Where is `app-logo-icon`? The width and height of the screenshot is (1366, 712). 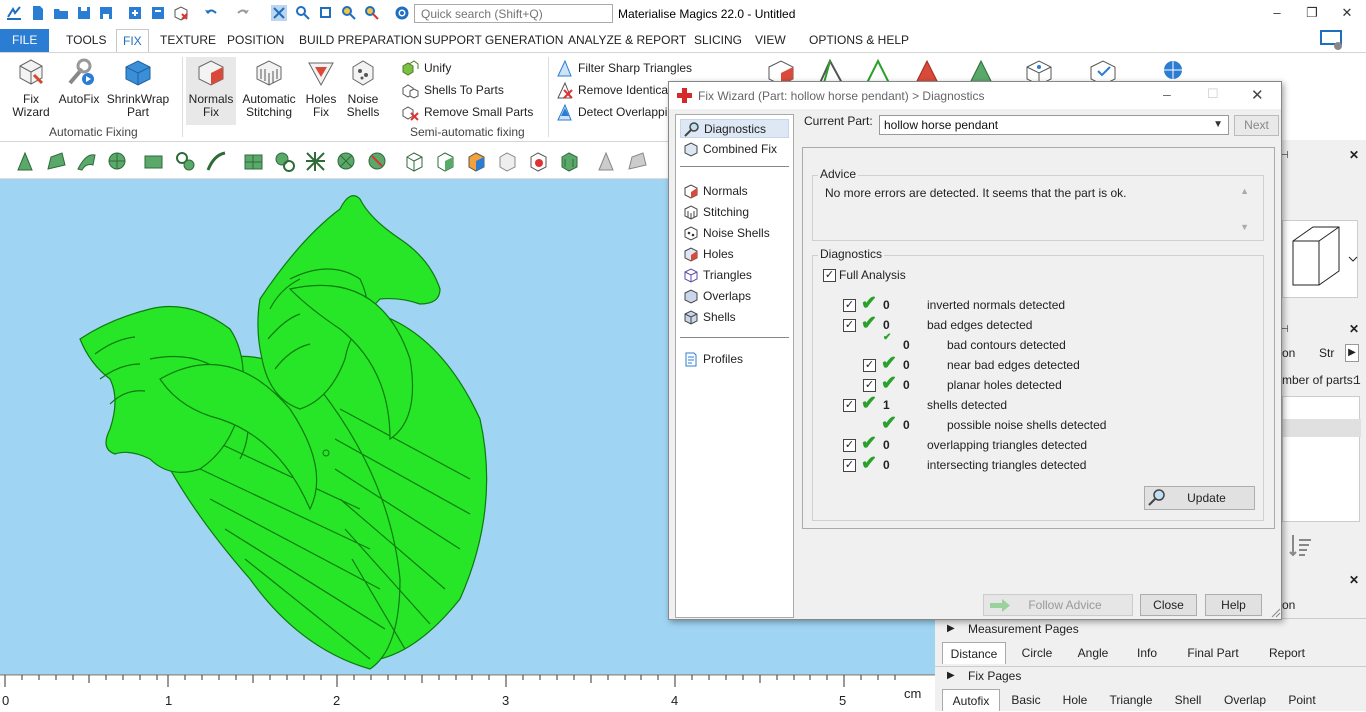
app-logo-icon is located at coordinates (14, 13).